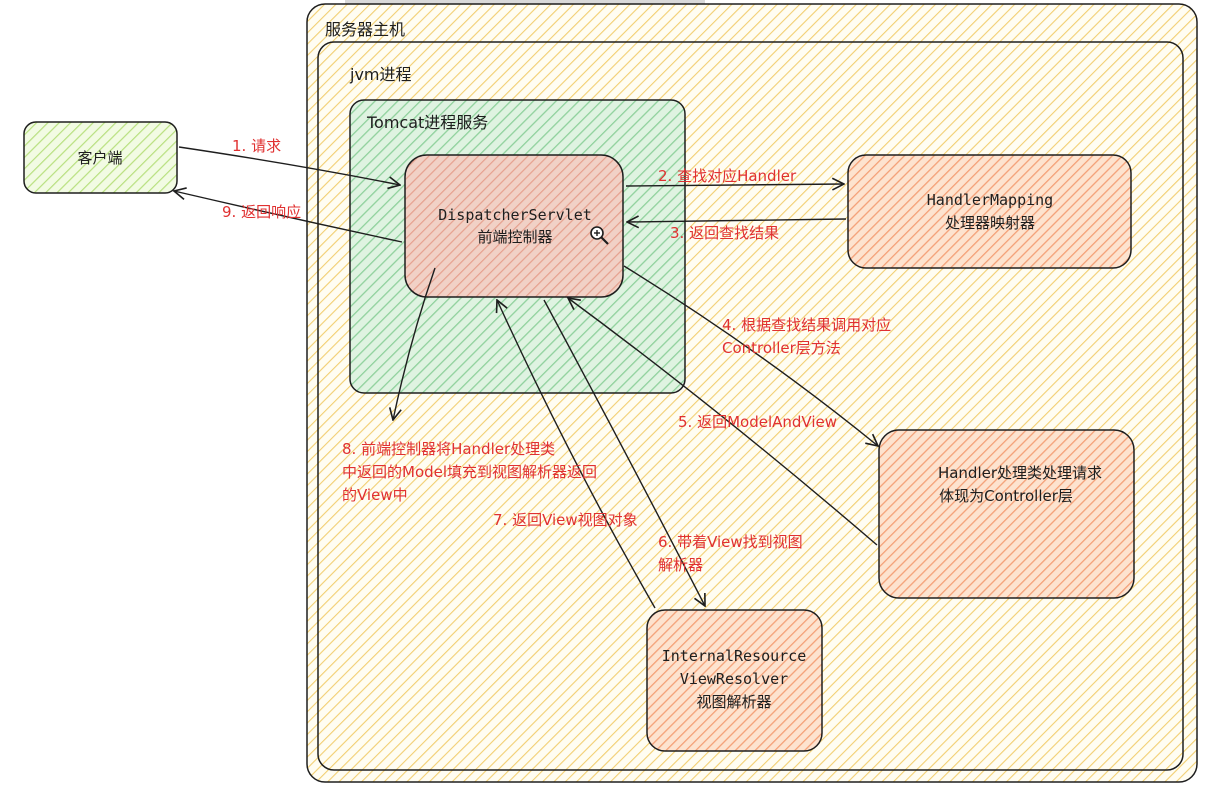 This screenshot has height=790, width=1227. What do you see at coordinates (734, 656) in the screenshot?
I see `view-resolver-name-1: InternalResource` at bounding box center [734, 656].